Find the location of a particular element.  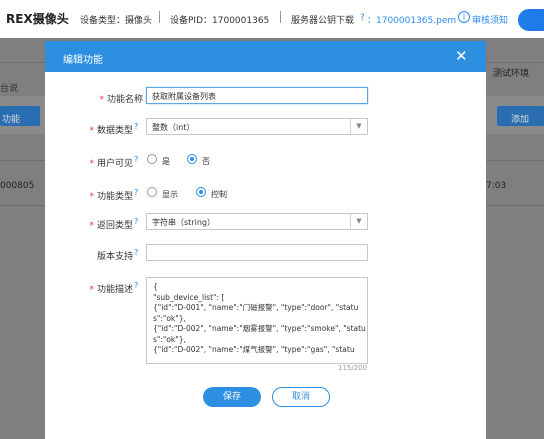

radio-label: 控制 is located at coordinates (219, 194).